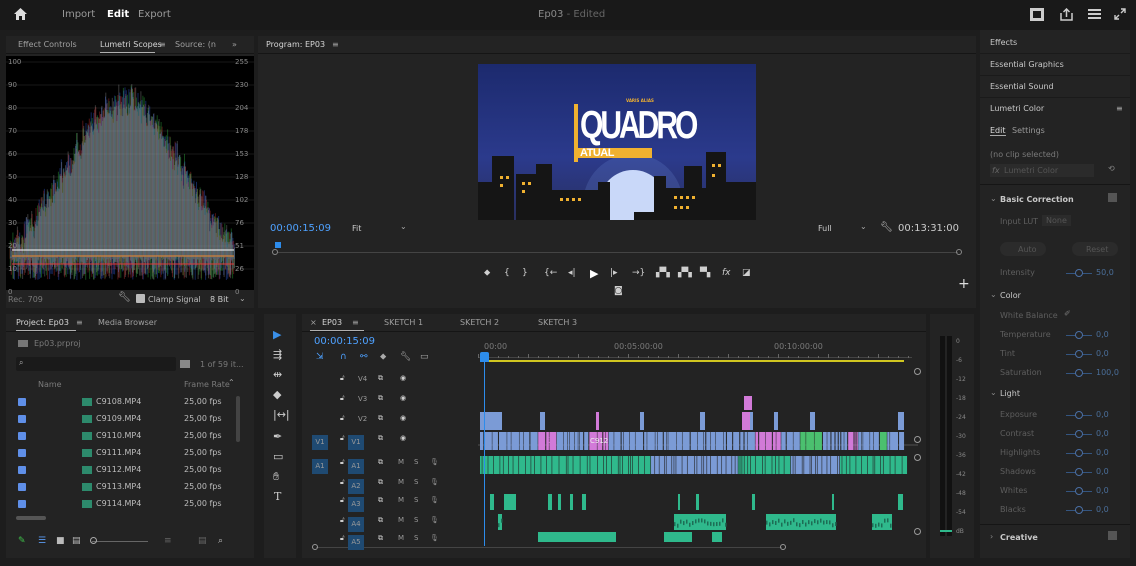  What do you see at coordinates (1042, 170) in the screenshot?
I see `lumetri-effect-select: fx Lumetri Color` at bounding box center [1042, 170].